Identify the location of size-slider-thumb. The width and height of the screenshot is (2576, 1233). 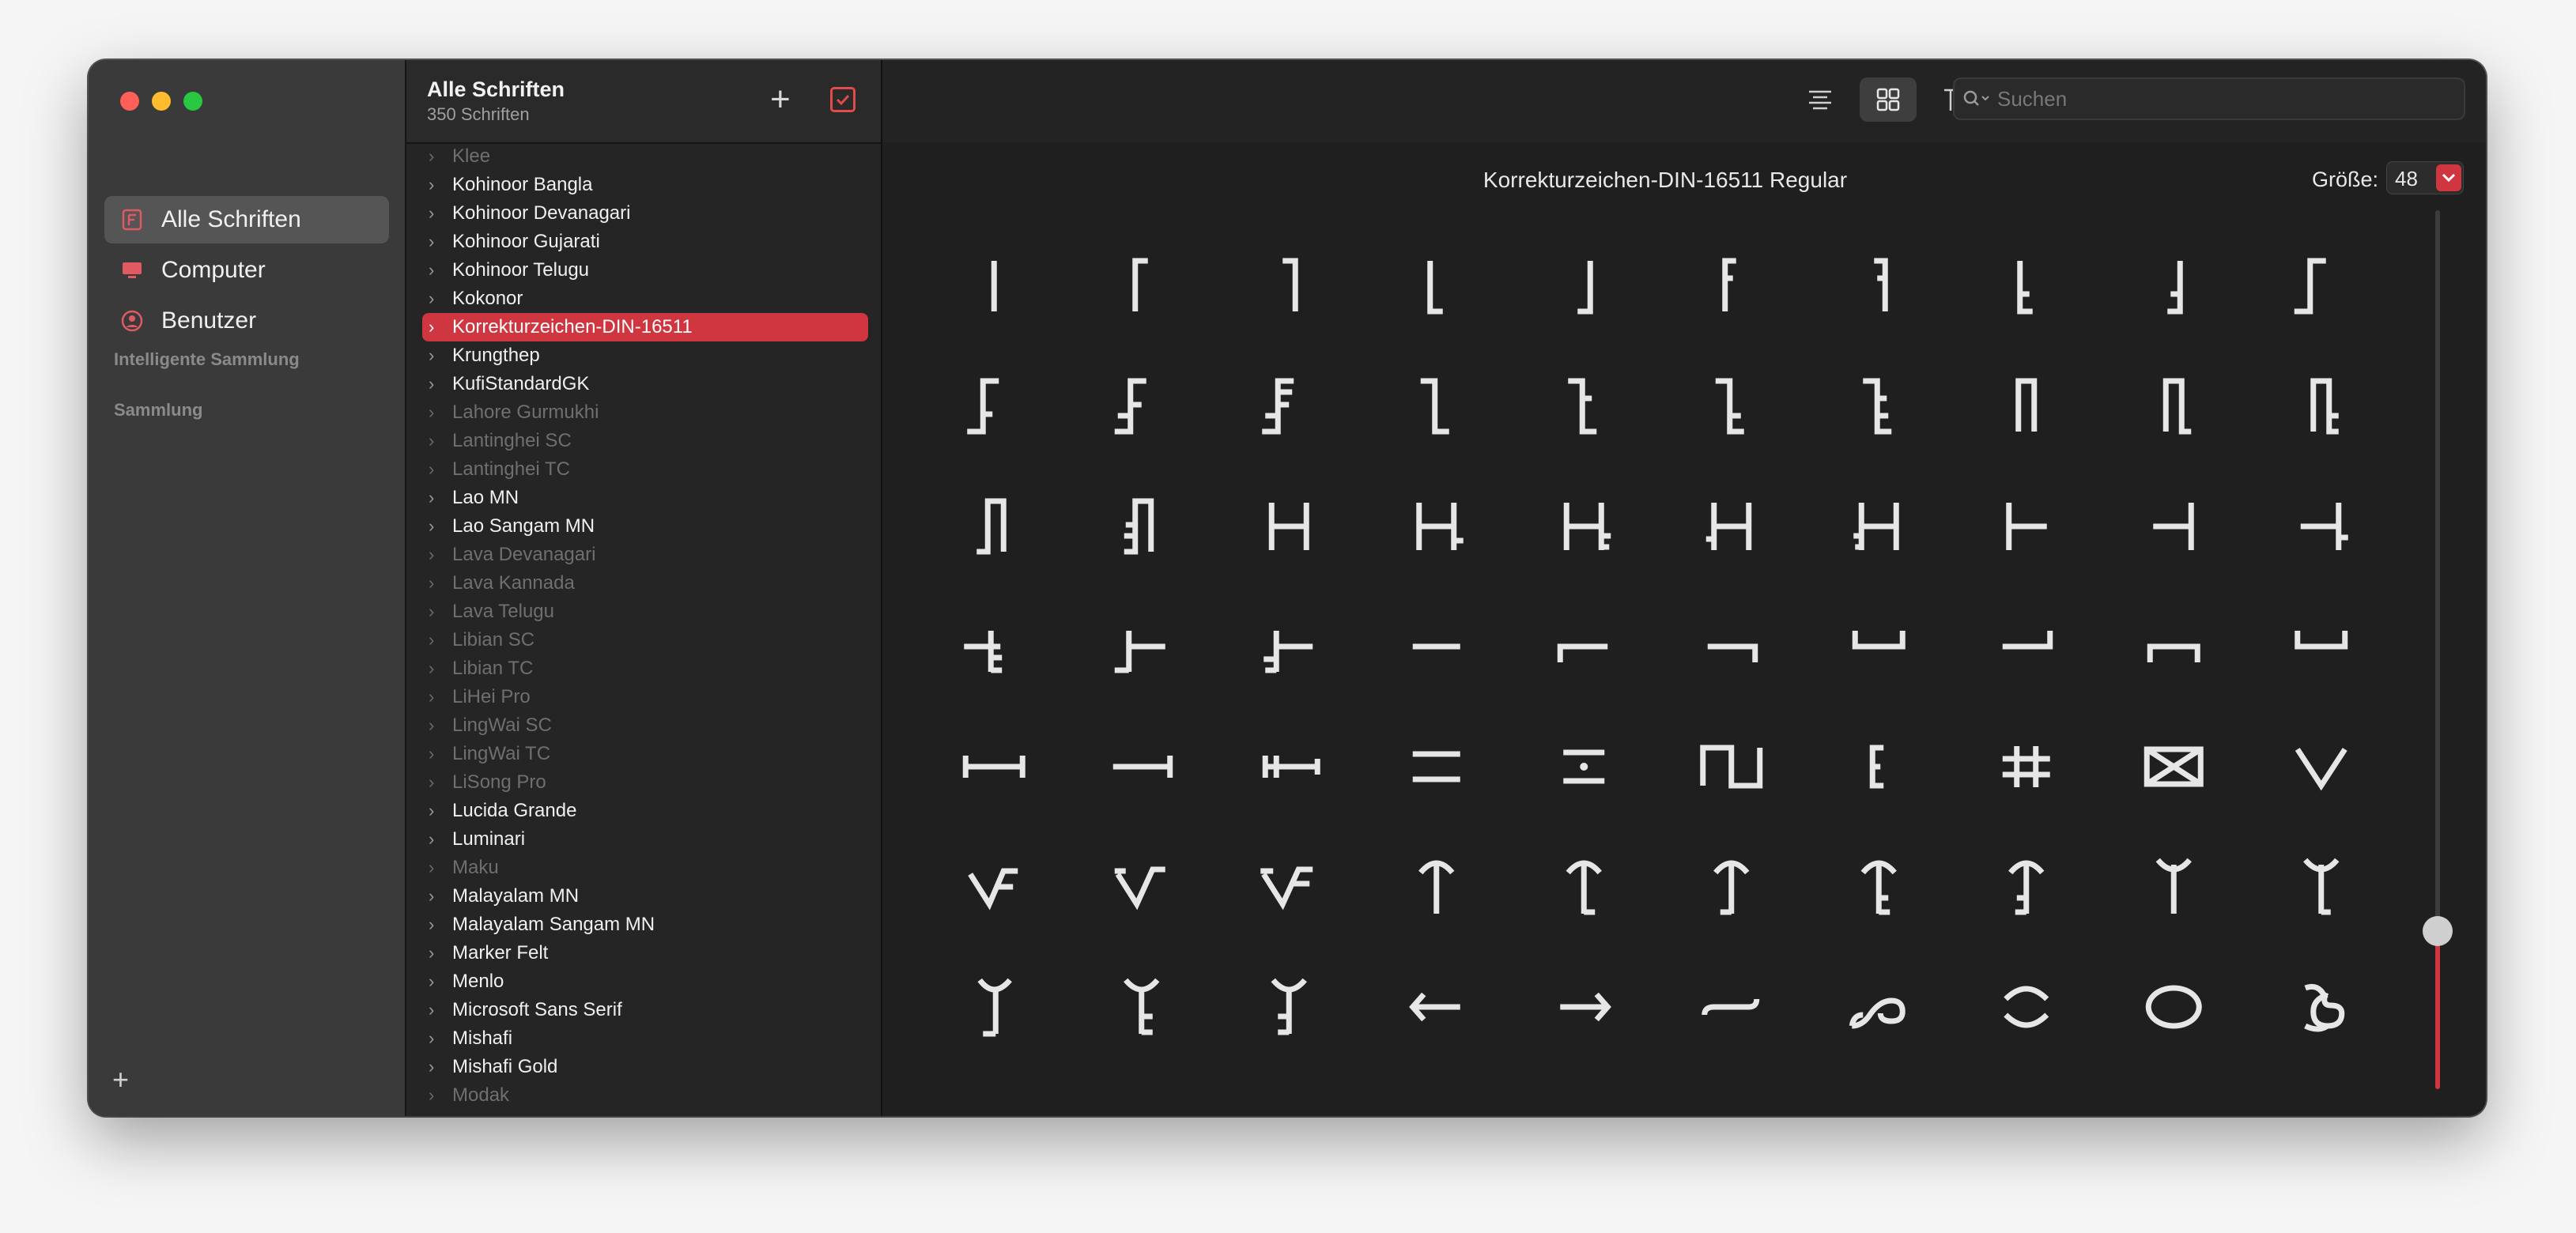
(2438, 930).